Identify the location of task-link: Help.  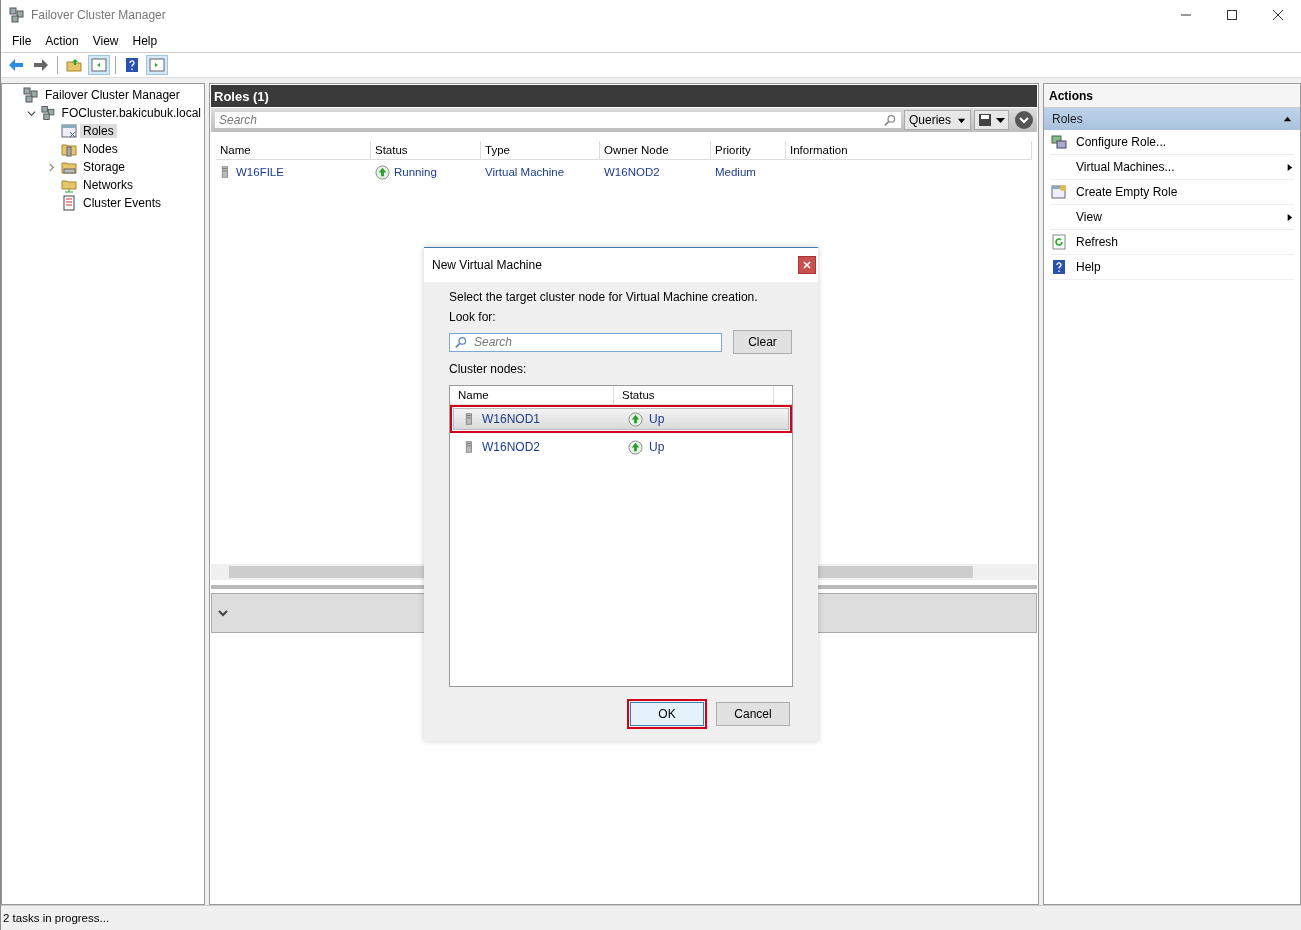
(1172, 267).